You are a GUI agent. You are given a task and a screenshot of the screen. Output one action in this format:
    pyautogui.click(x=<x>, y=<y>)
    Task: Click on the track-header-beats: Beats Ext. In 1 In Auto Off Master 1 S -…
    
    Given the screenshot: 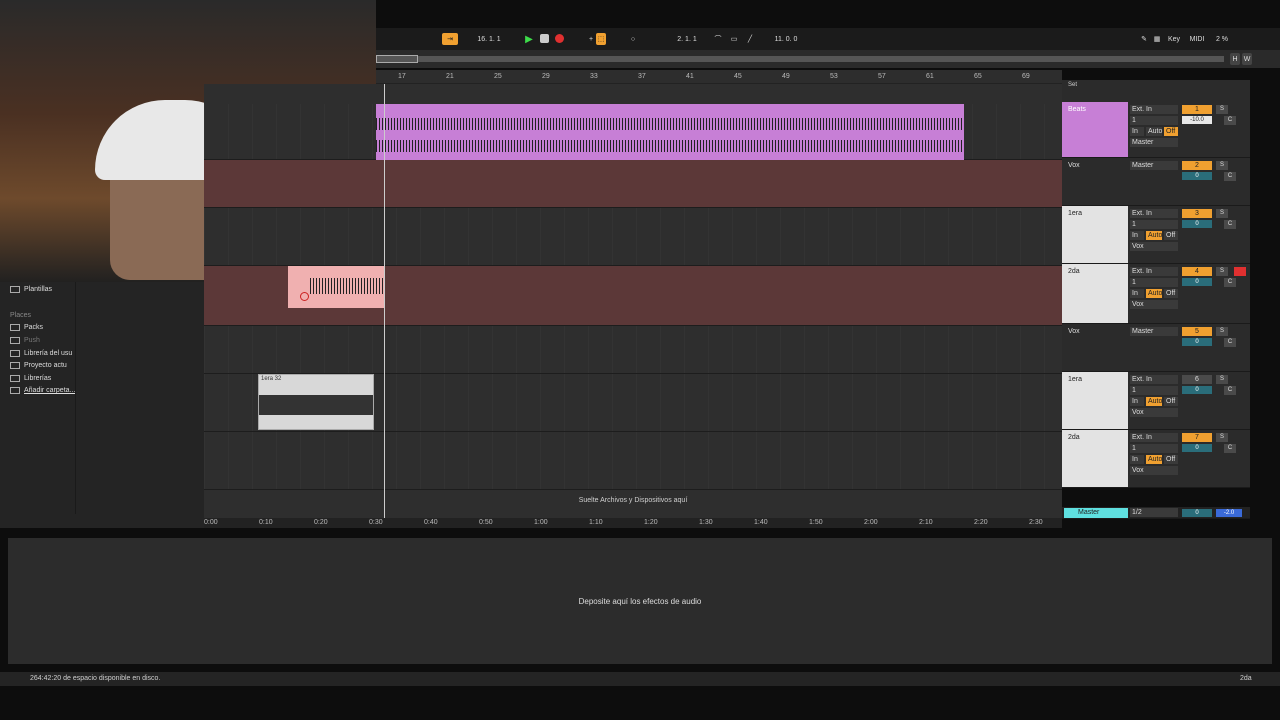 What is the action you would take?
    pyautogui.click(x=1156, y=130)
    